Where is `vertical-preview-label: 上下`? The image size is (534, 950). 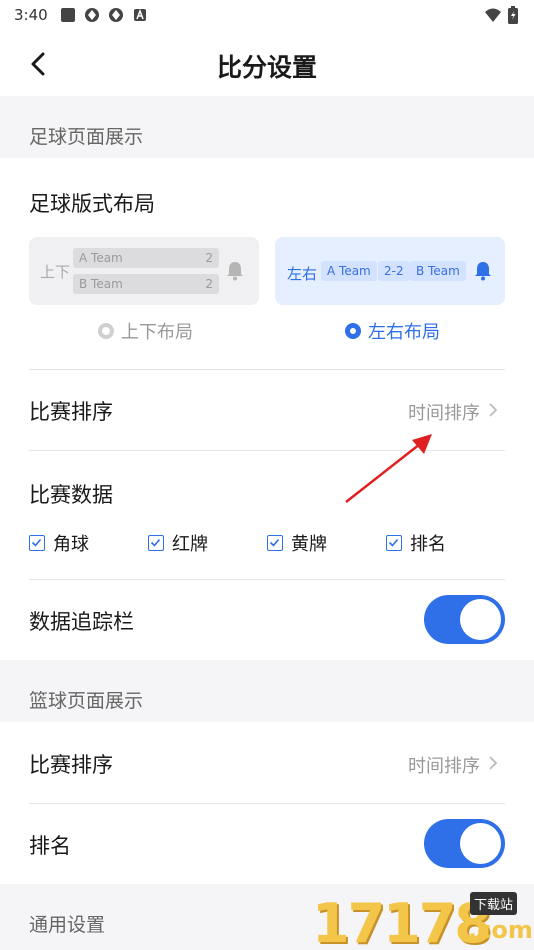
vertical-preview-label: 上下 is located at coordinates (55, 272).